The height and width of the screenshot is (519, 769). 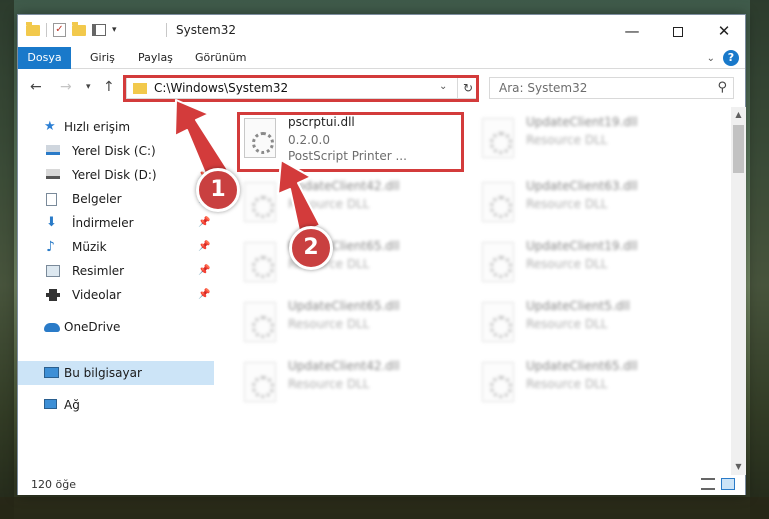 What do you see at coordinates (301, 88) in the screenshot?
I see `address-bar-highlight` at bounding box center [301, 88].